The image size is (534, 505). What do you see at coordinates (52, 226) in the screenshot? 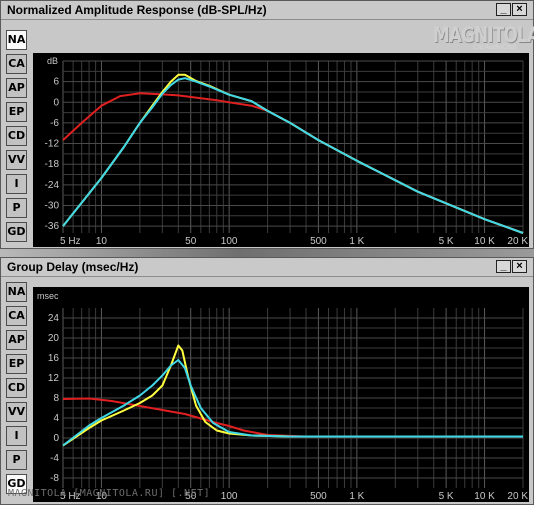
I see `y-tick-label: -36` at bounding box center [52, 226].